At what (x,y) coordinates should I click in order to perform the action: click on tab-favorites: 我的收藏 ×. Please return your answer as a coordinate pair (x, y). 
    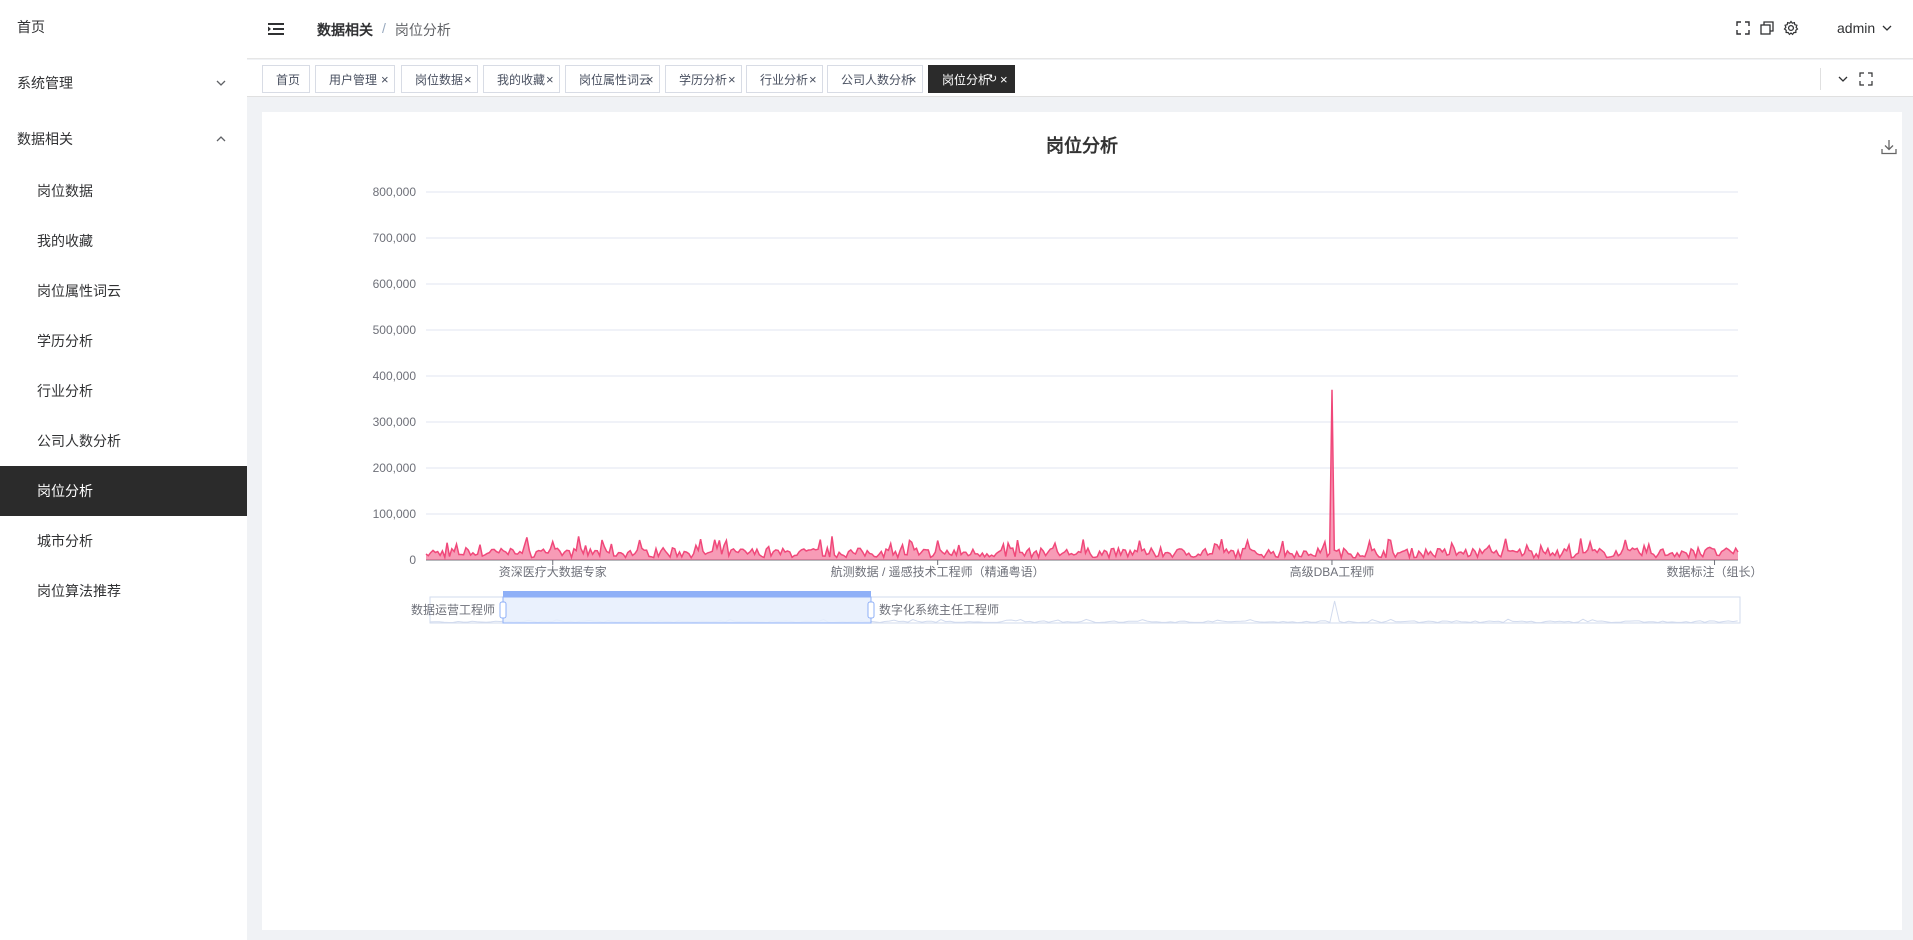
    Looking at the image, I should click on (521, 79).